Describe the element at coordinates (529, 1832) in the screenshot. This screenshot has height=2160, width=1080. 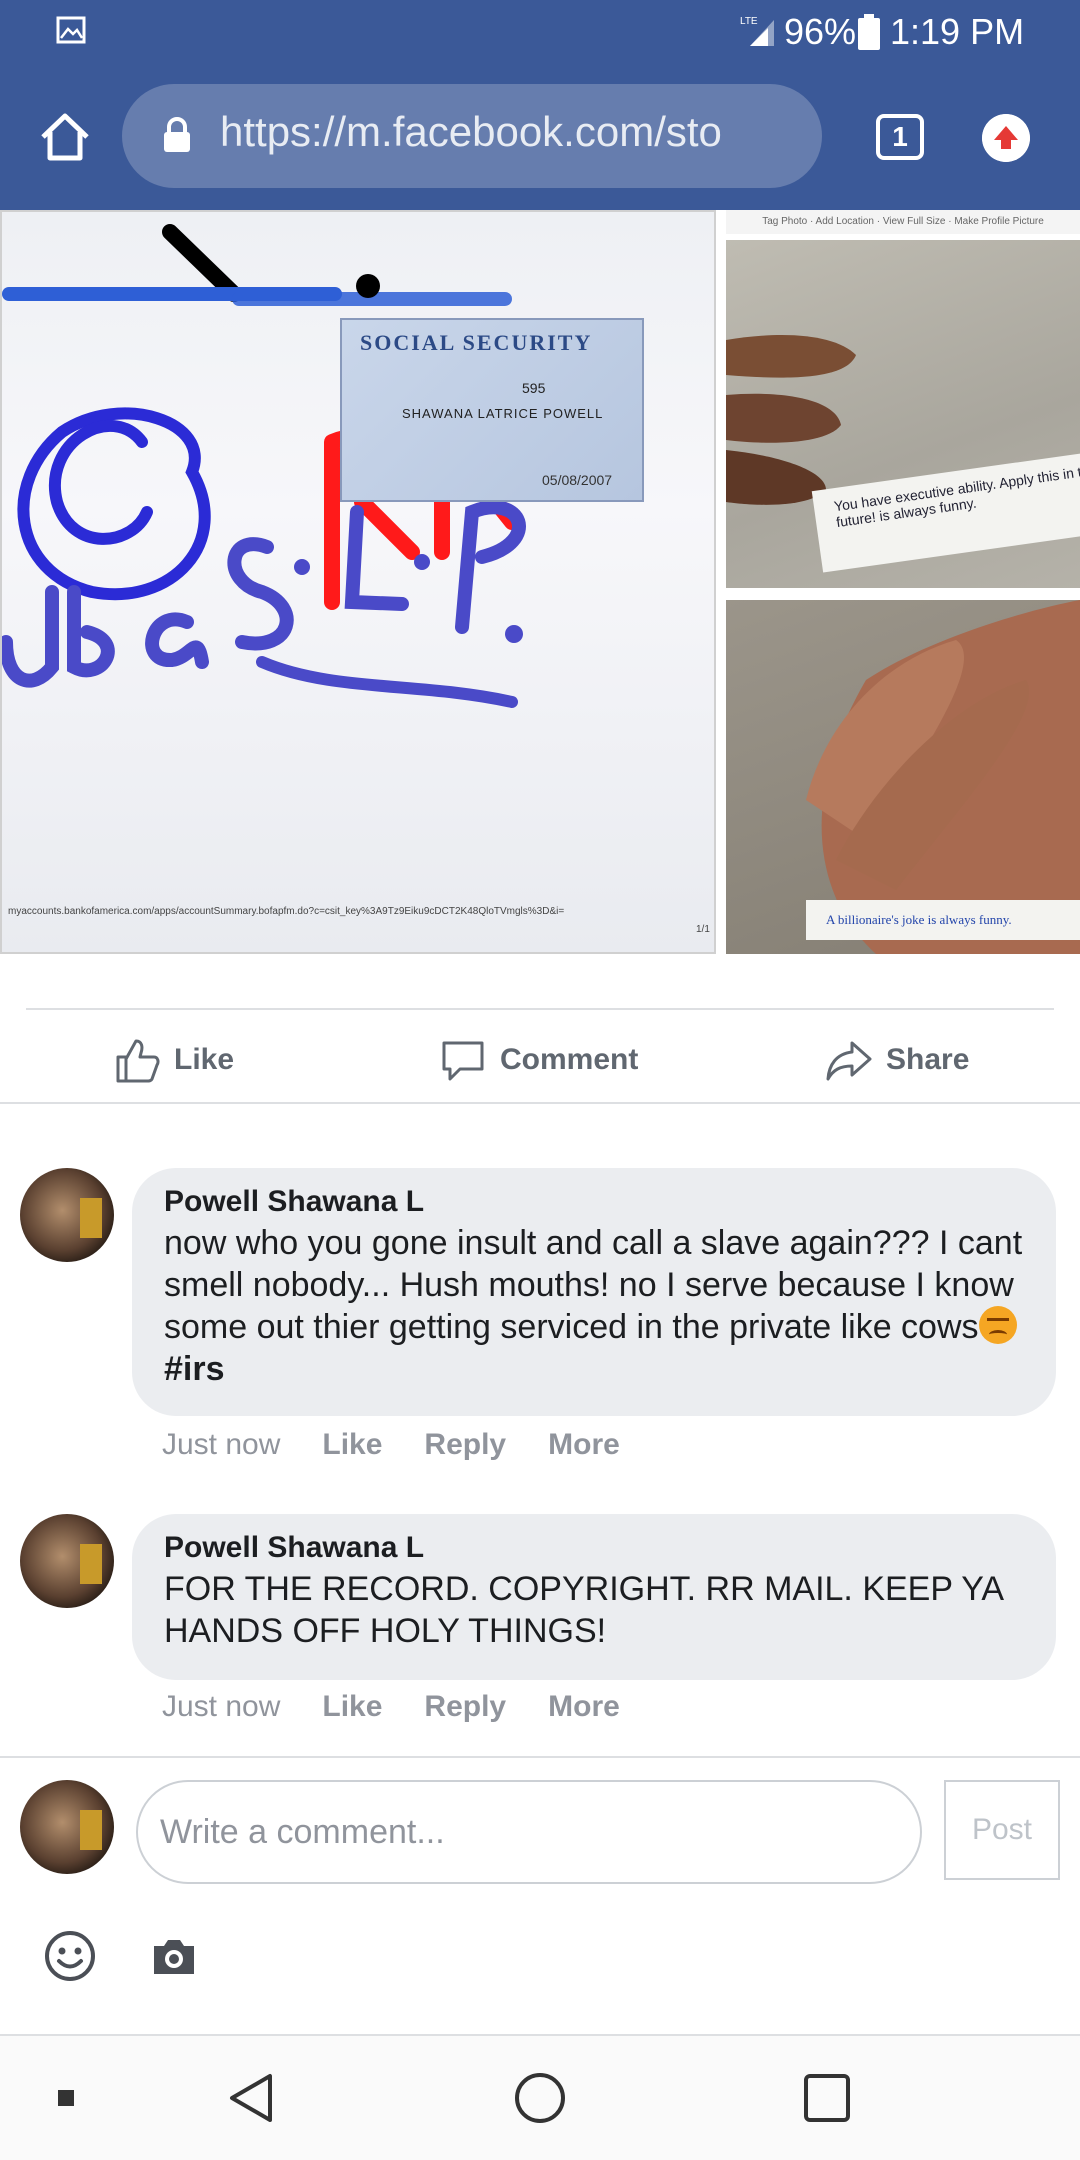
I see `comment-input` at that location.